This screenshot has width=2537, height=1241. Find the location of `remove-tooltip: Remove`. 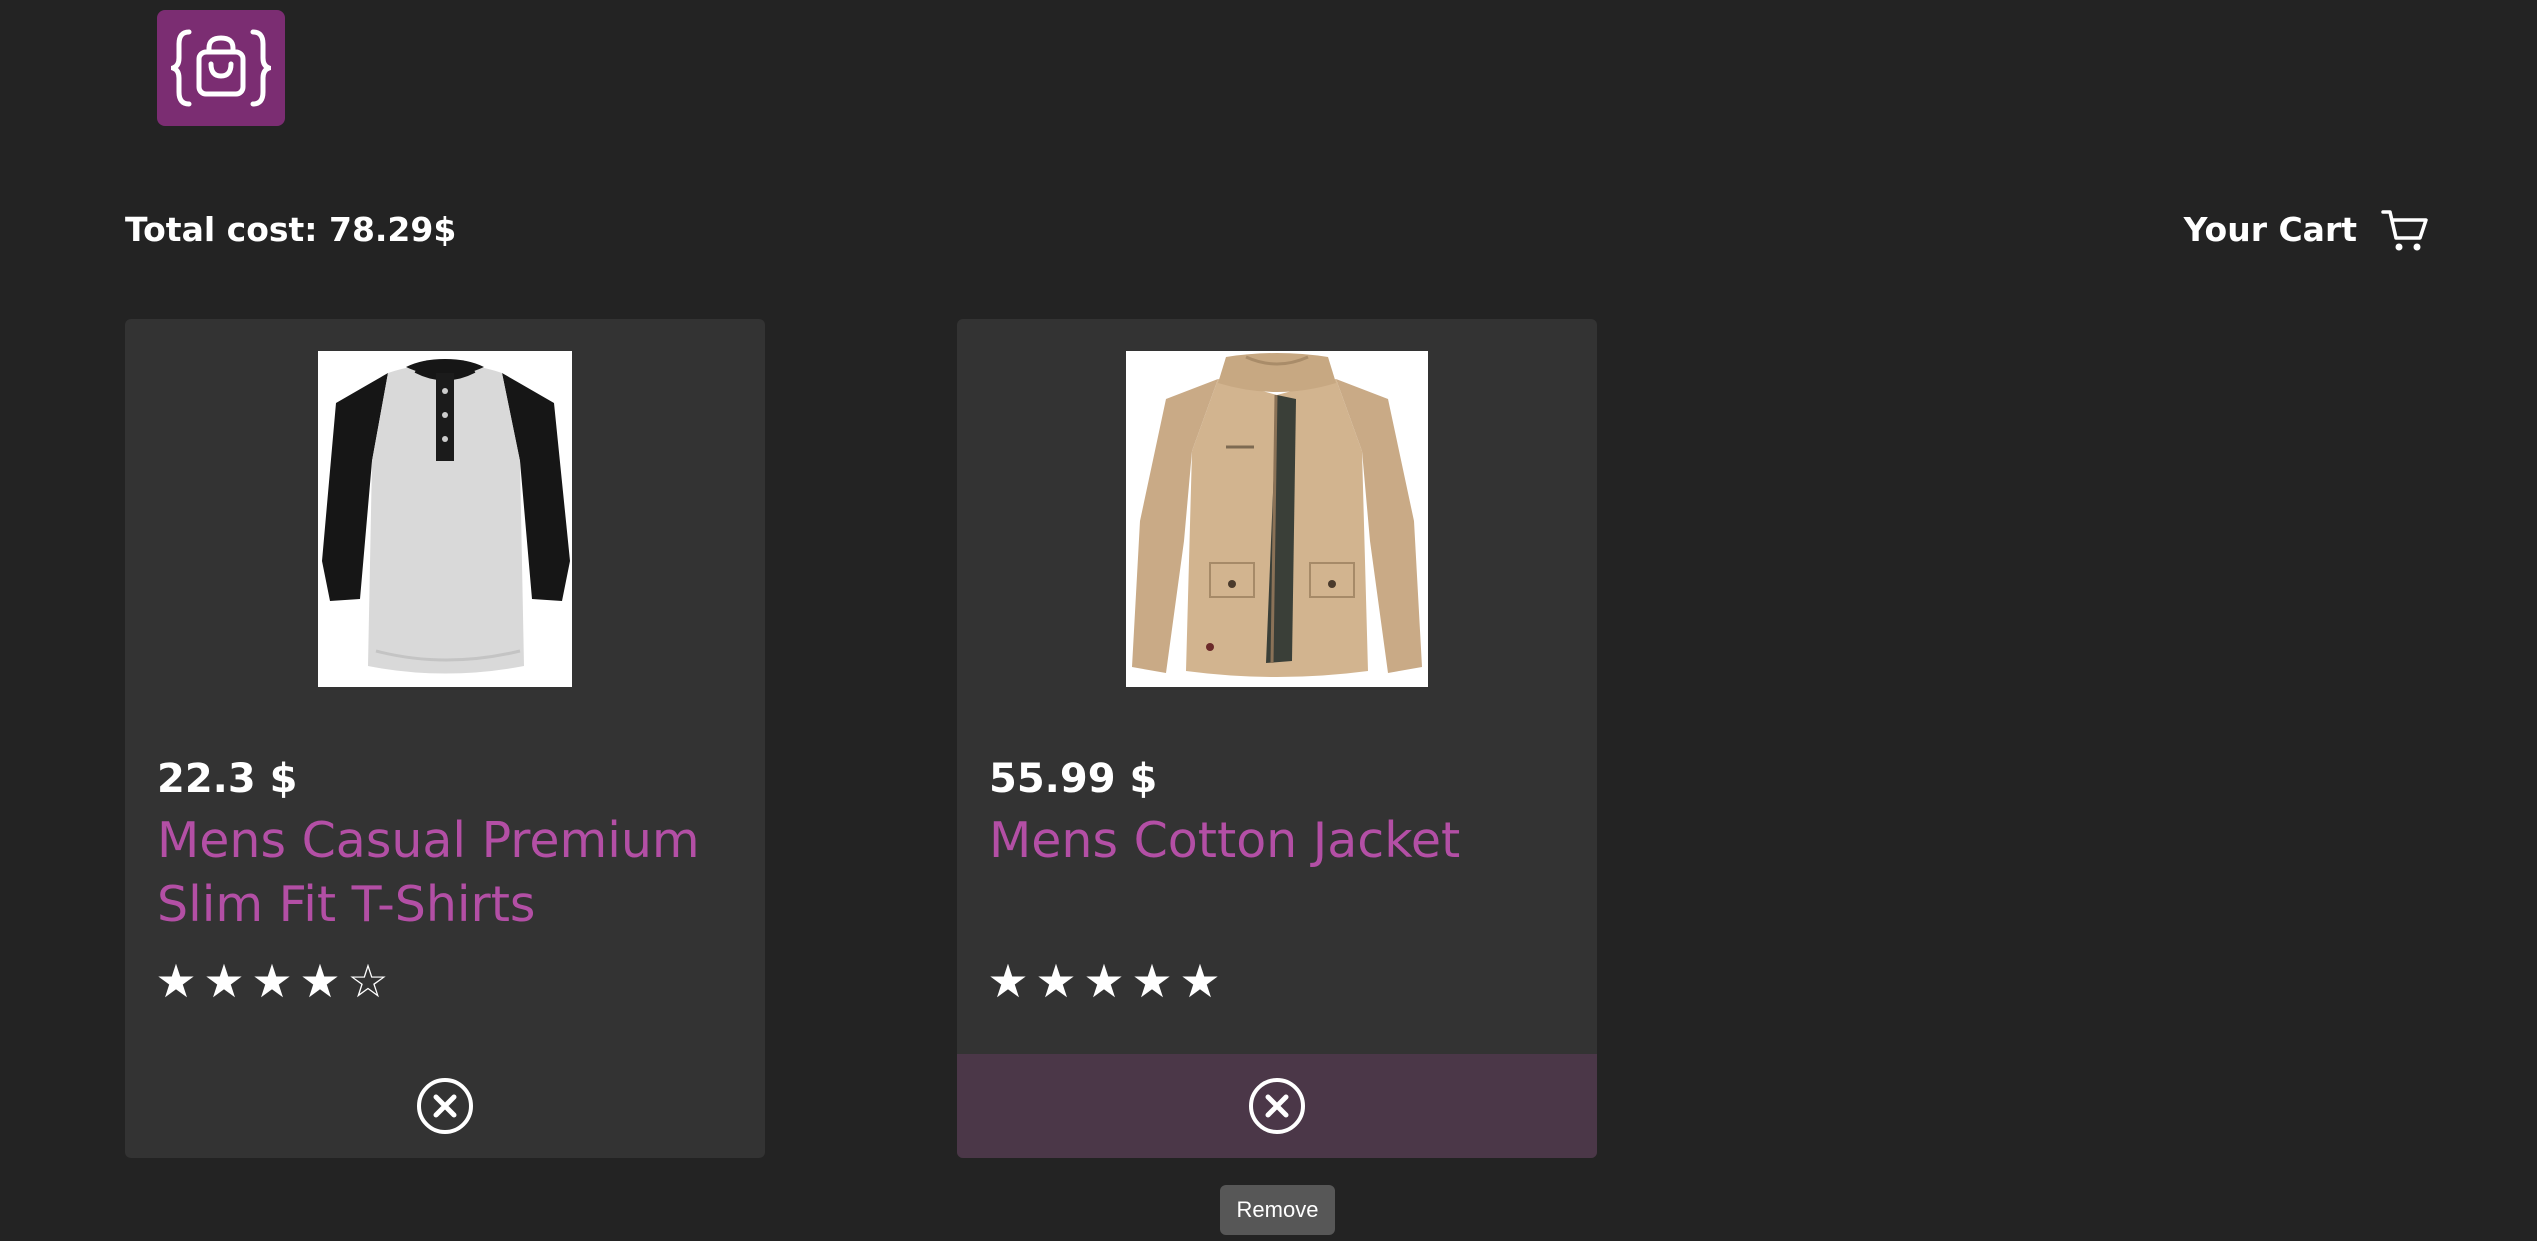

remove-tooltip: Remove is located at coordinates (1277, 1210).